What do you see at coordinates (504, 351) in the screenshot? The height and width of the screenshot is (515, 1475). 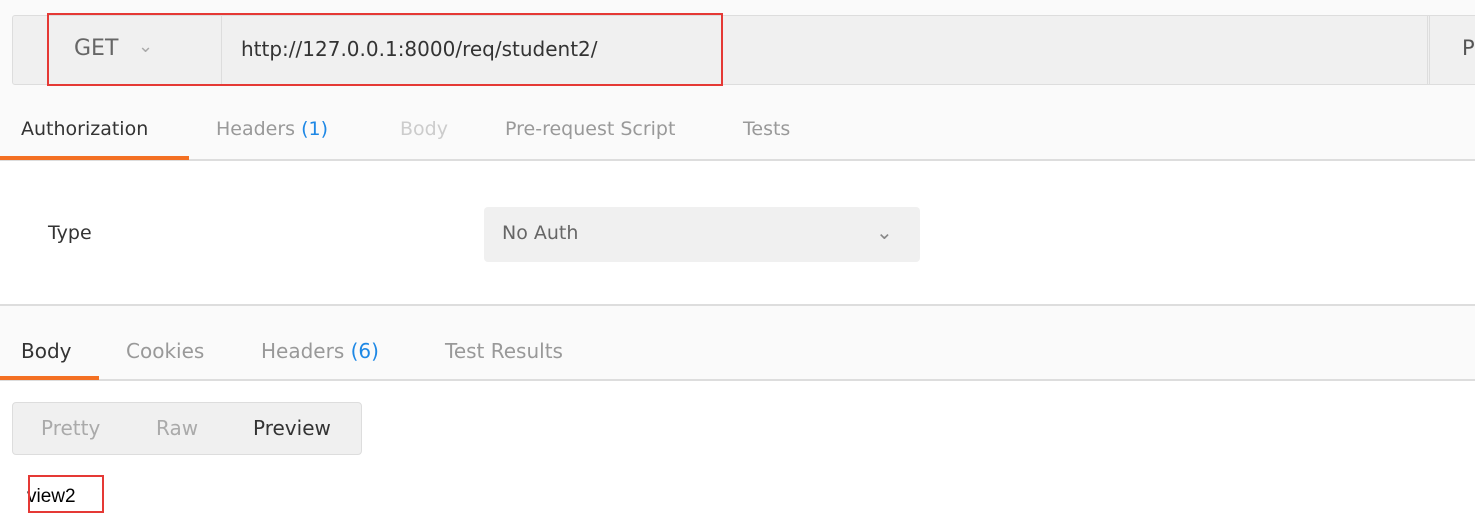 I see `response-tab-test-results: Test Results` at bounding box center [504, 351].